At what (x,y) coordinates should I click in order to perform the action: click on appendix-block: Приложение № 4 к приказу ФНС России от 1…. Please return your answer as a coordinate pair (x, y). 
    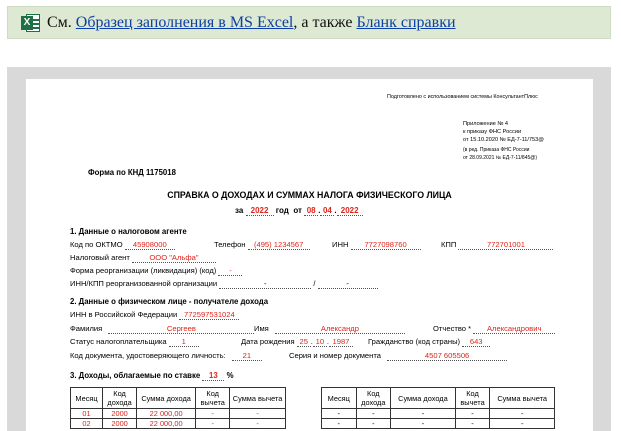
    Looking at the image, I should click on (503, 141).